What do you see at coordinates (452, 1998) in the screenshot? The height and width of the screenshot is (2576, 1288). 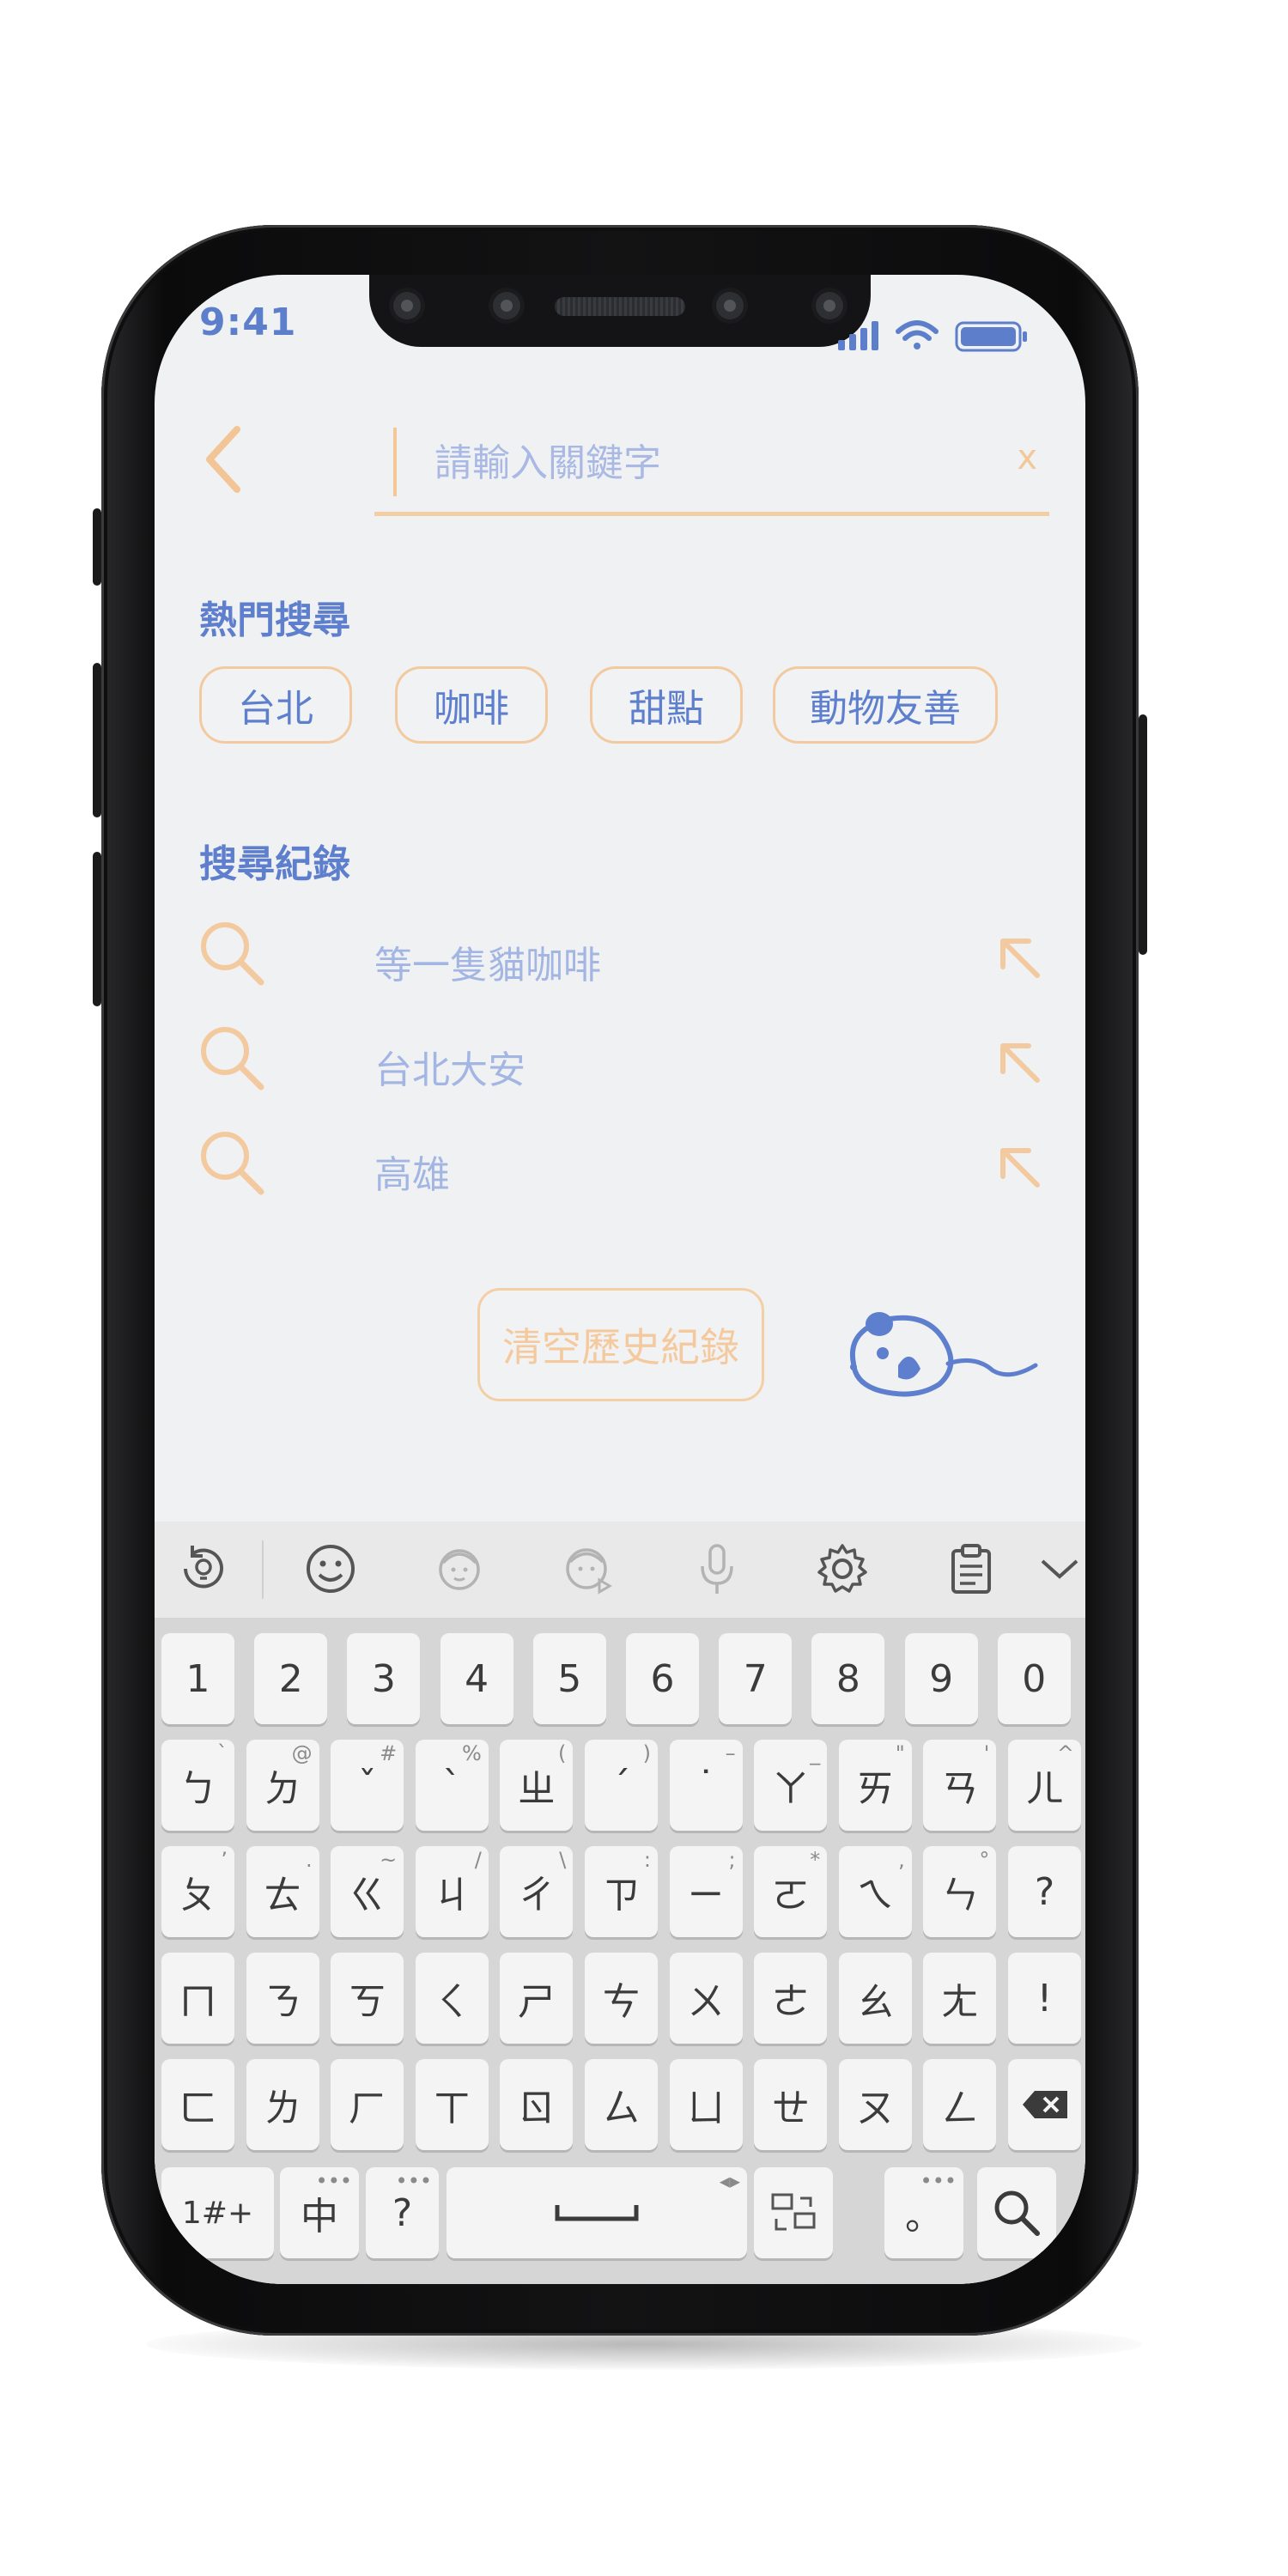 I see `keyboard-key: ㄑ` at bounding box center [452, 1998].